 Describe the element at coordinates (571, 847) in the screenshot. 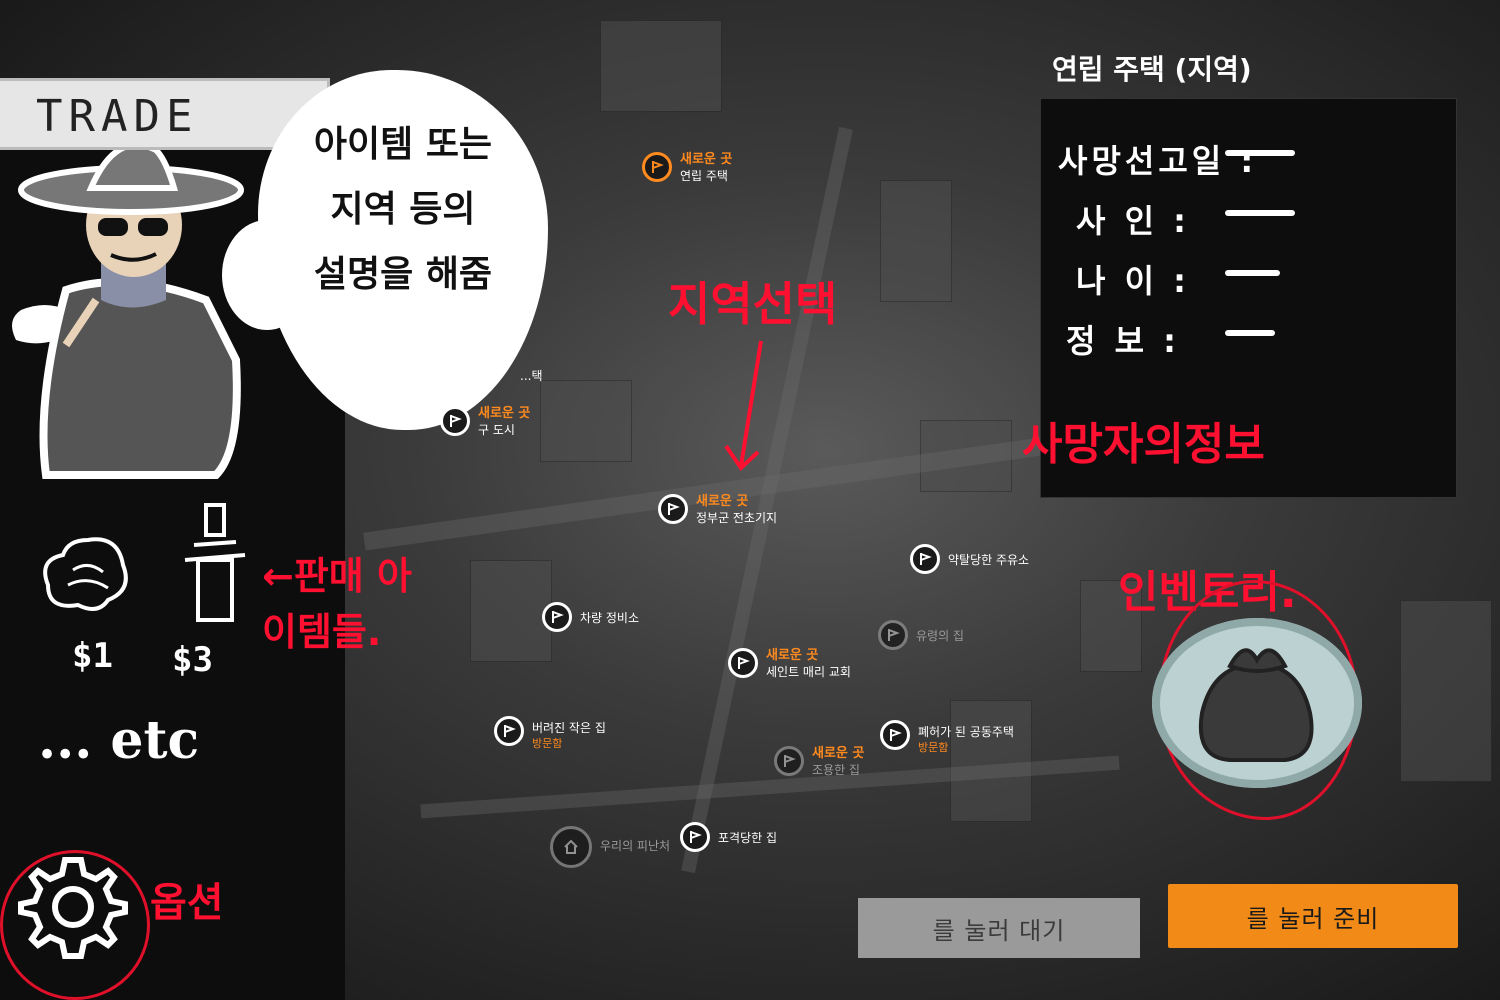

I see `home-icon` at that location.